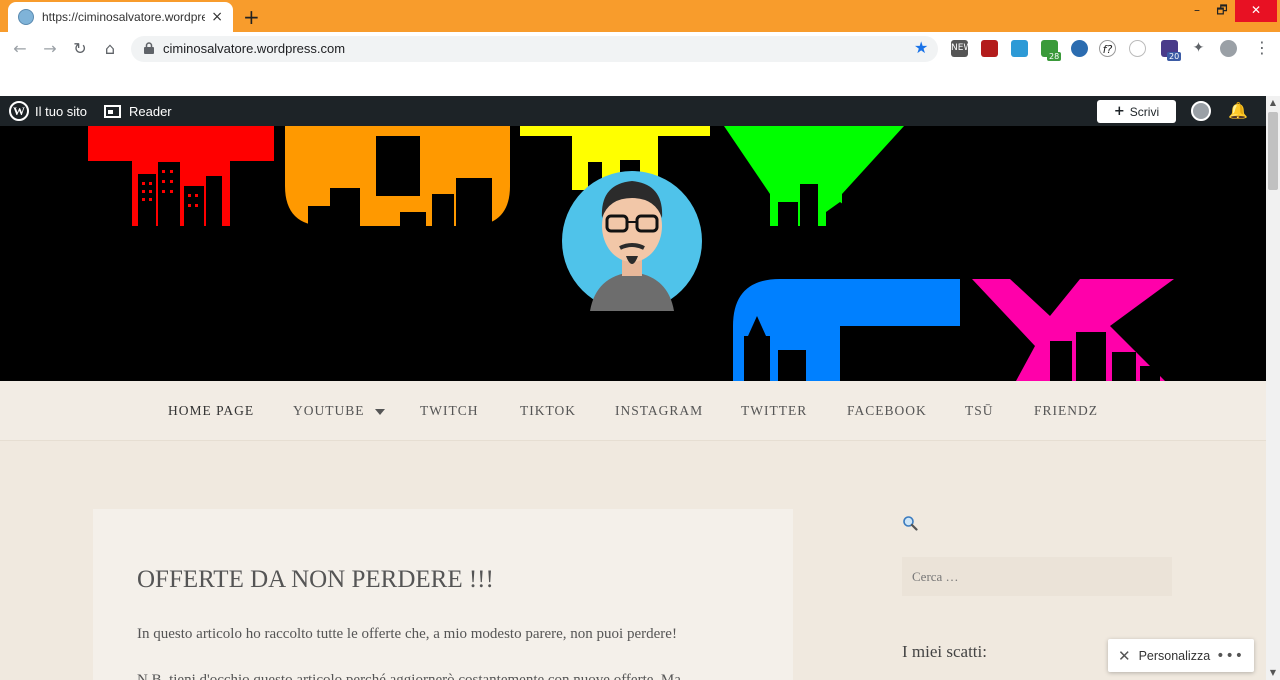 Image resolution: width=1280 pixels, height=680 pixels. Describe the element at coordinates (944, 651) in the screenshot. I see `widget-title: I miei scatti:` at that location.